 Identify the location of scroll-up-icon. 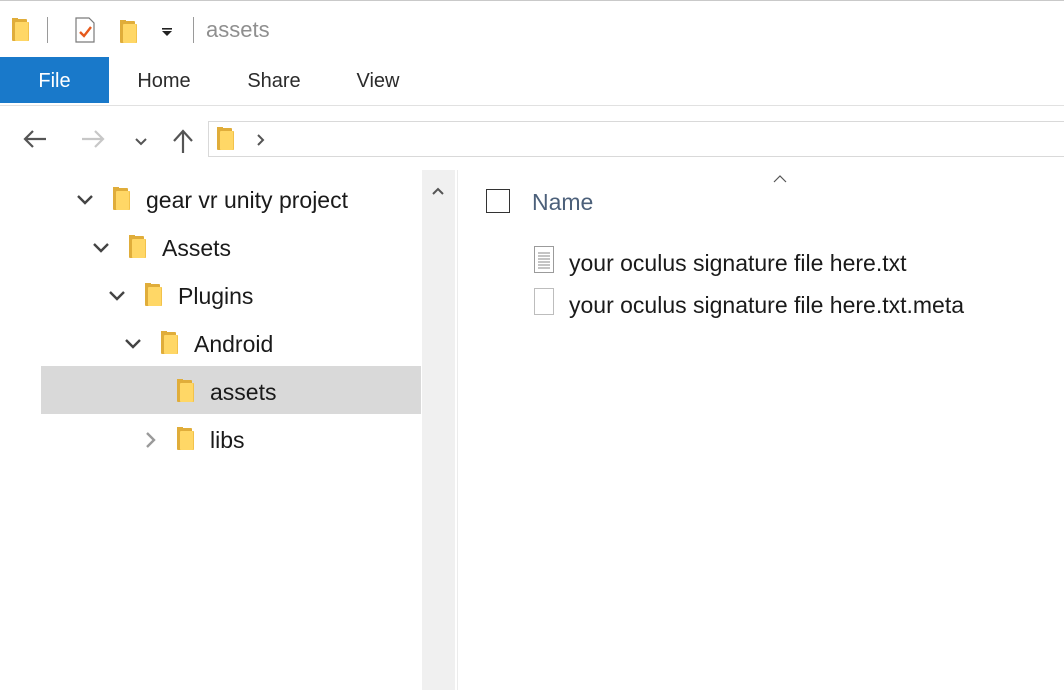
(438, 191).